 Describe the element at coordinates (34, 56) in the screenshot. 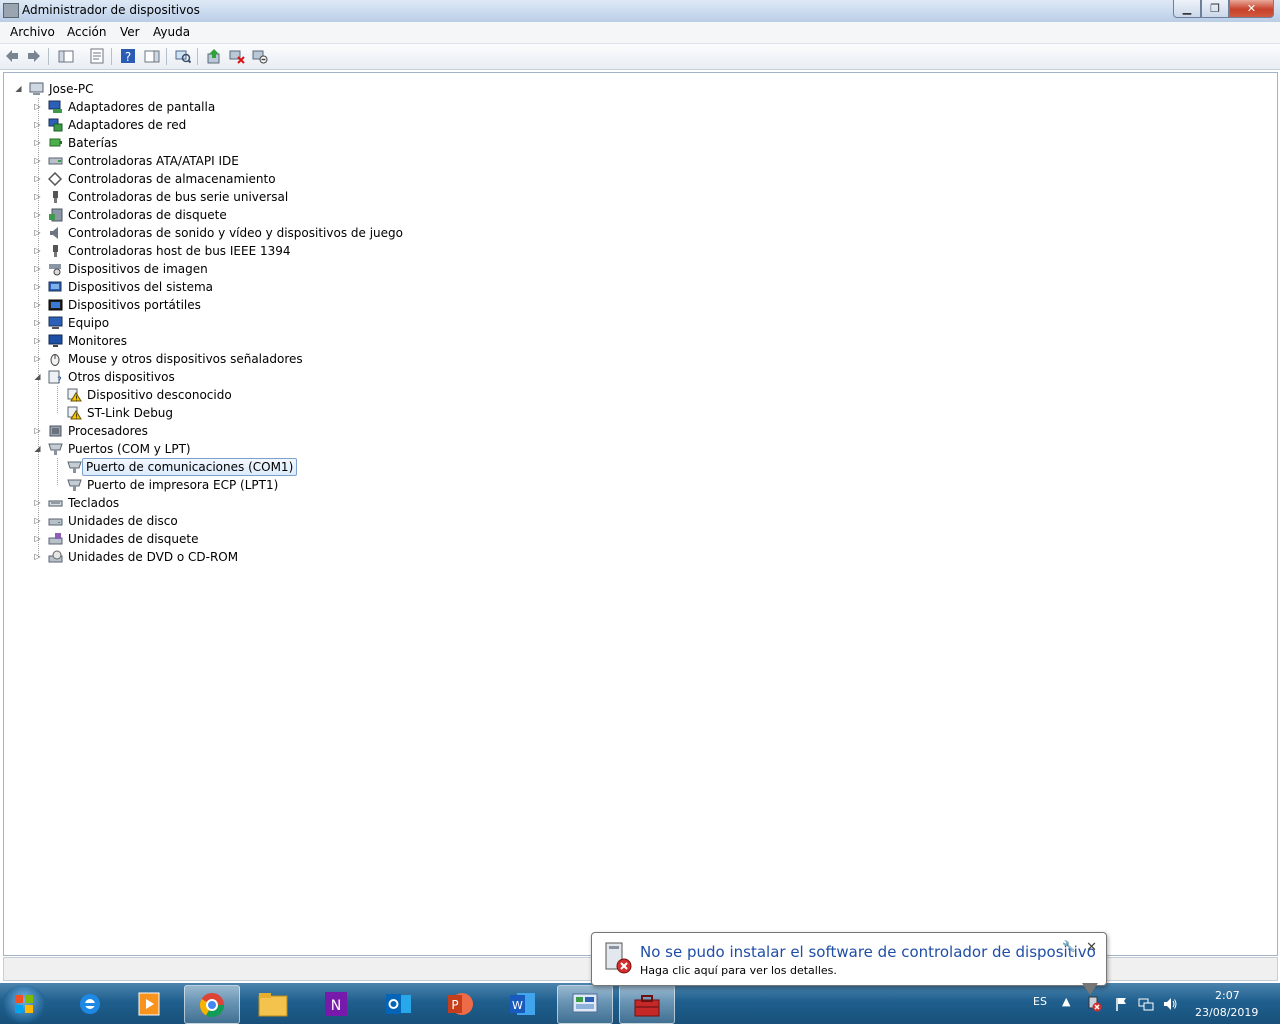

I see `forward-arrow-icon` at that location.